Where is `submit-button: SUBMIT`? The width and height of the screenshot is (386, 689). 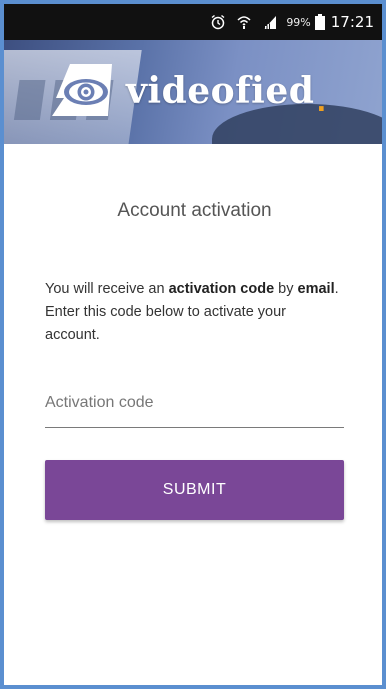
submit-button: SUBMIT is located at coordinates (194, 490).